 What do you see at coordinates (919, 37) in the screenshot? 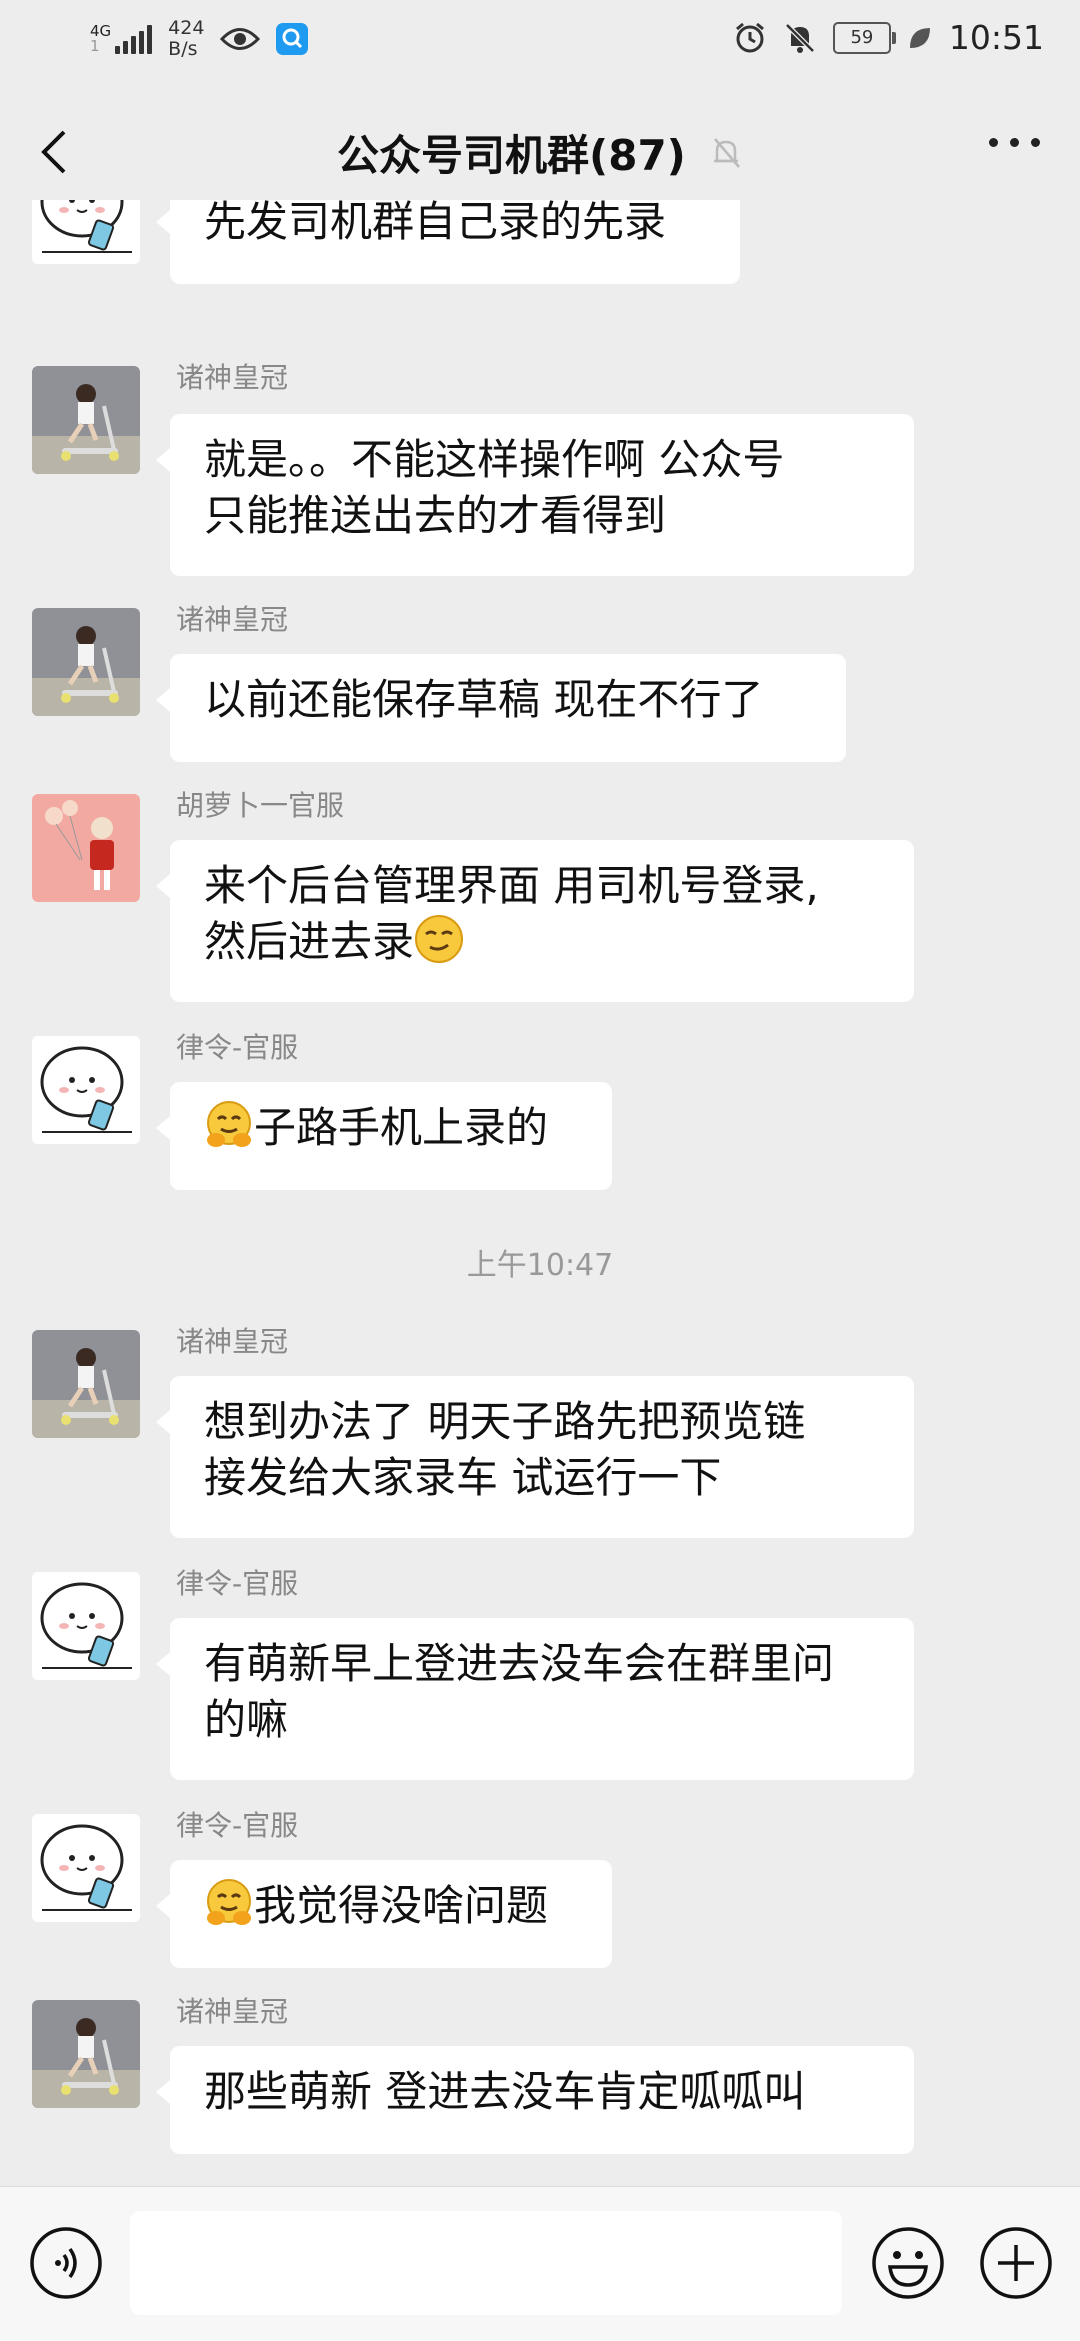
I see `leaf-icon` at bounding box center [919, 37].